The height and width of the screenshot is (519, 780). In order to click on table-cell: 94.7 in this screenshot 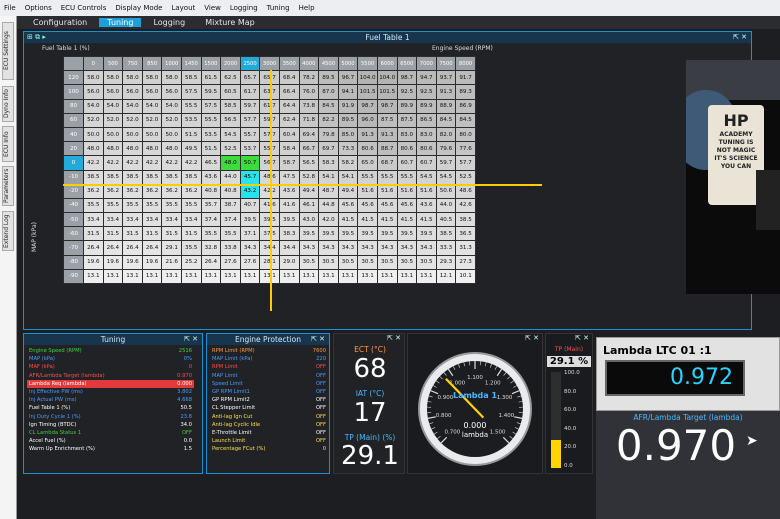, I will do `click(426, 78)`.